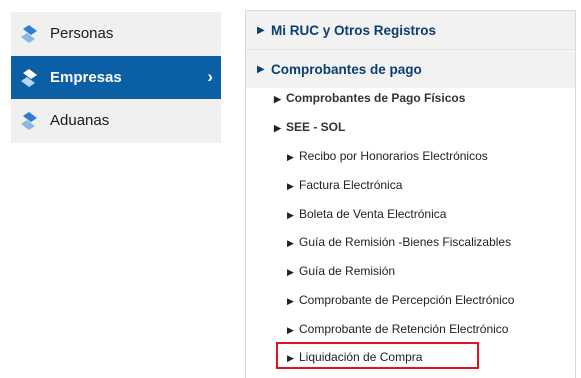  What do you see at coordinates (351, 185) in the screenshot?
I see `menu-item-label: Factura Electrónica` at bounding box center [351, 185].